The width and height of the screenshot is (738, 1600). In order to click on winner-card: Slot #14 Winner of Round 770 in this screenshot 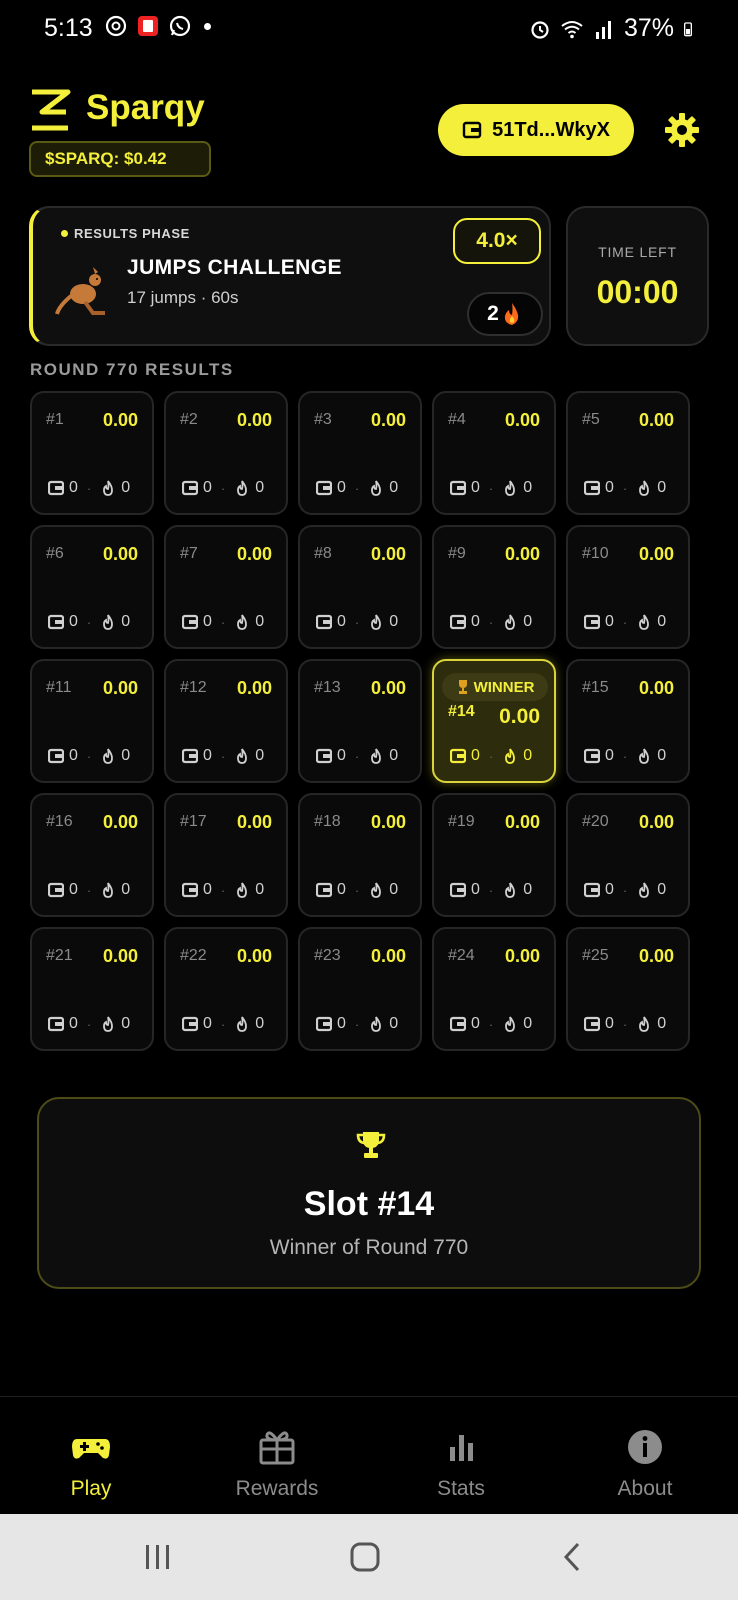, I will do `click(369, 1193)`.